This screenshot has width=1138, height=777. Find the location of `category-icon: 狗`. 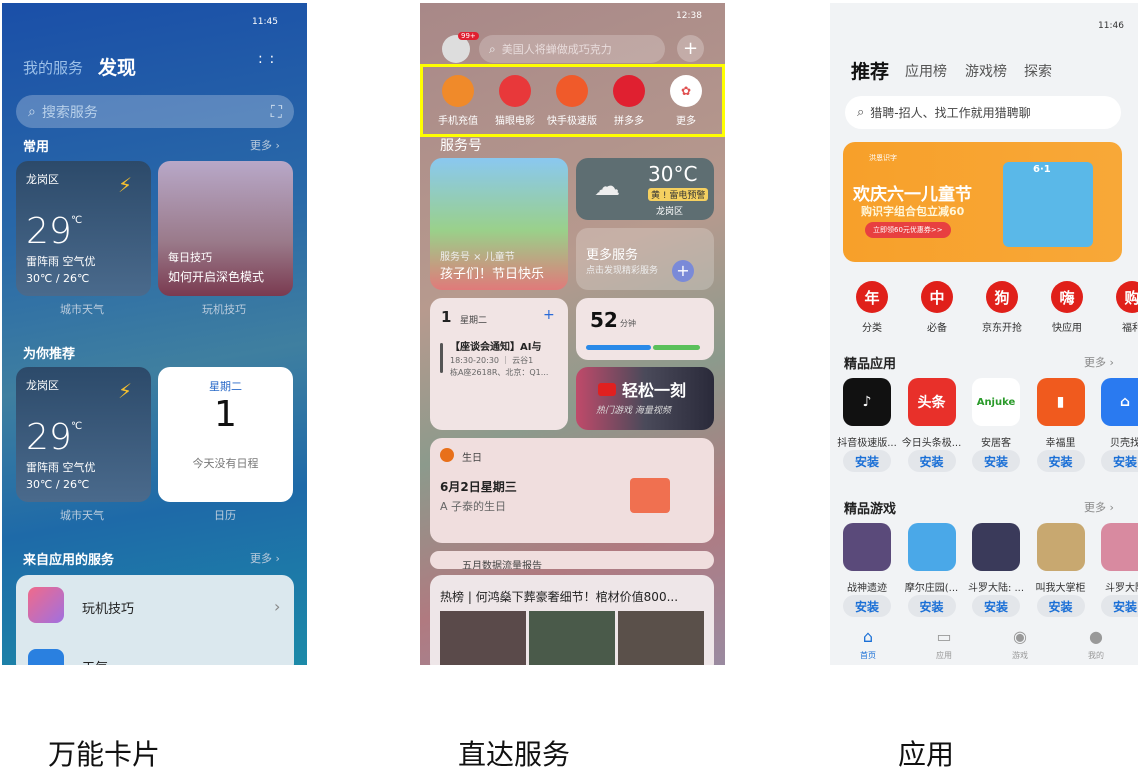

category-icon: 狗 is located at coordinates (1002, 297).